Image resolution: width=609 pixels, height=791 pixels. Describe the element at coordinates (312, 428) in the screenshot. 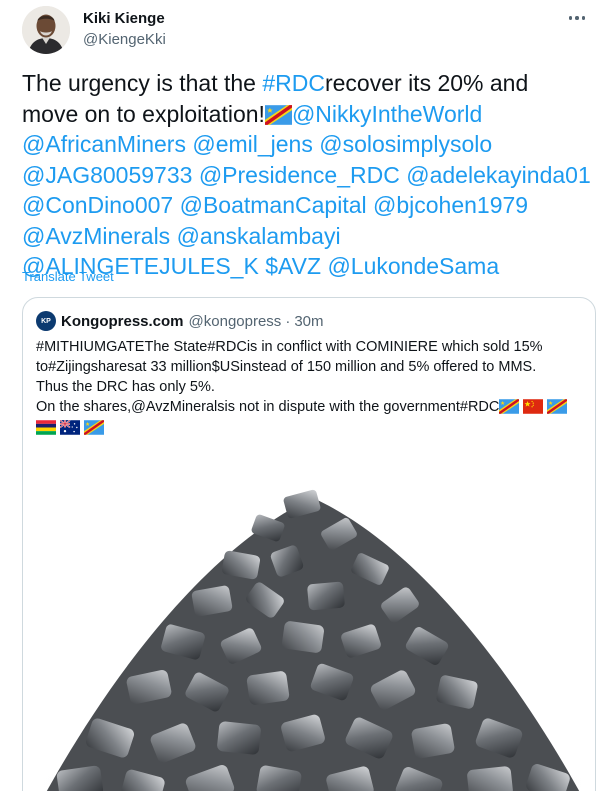

I see `flags-row` at that location.